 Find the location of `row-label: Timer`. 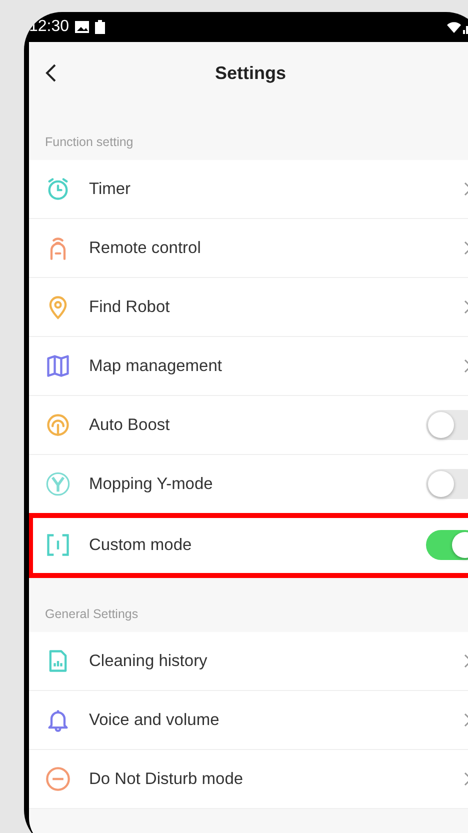

row-label: Timer is located at coordinates (110, 189).